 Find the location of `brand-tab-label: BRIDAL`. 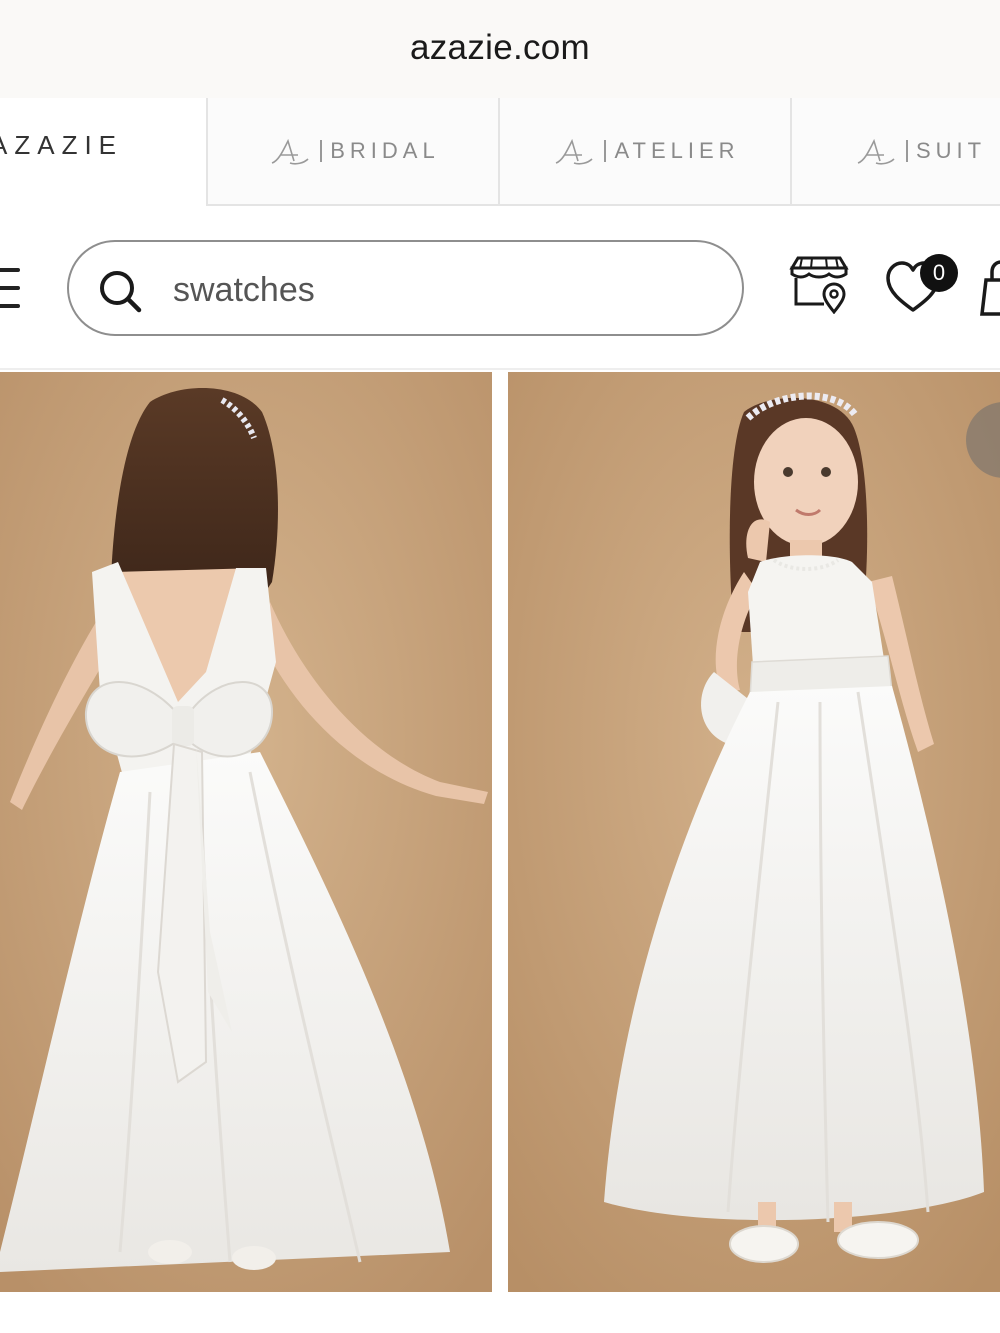

brand-tab-label: BRIDAL is located at coordinates (385, 150).